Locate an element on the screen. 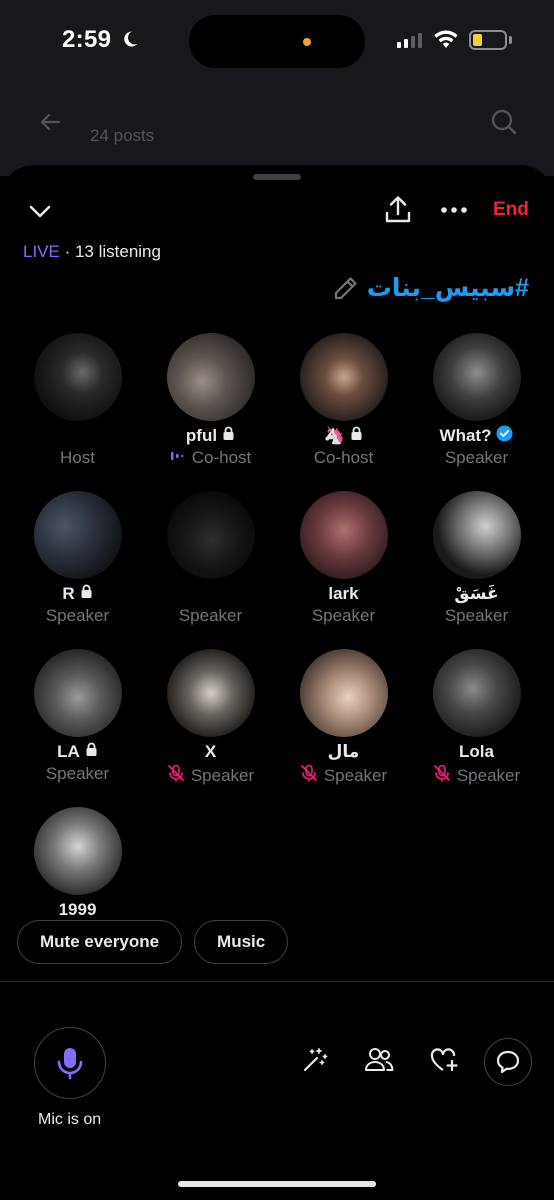 The width and height of the screenshot is (554, 1200). participant-cell: LA Speaker is located at coordinates (77, 716).